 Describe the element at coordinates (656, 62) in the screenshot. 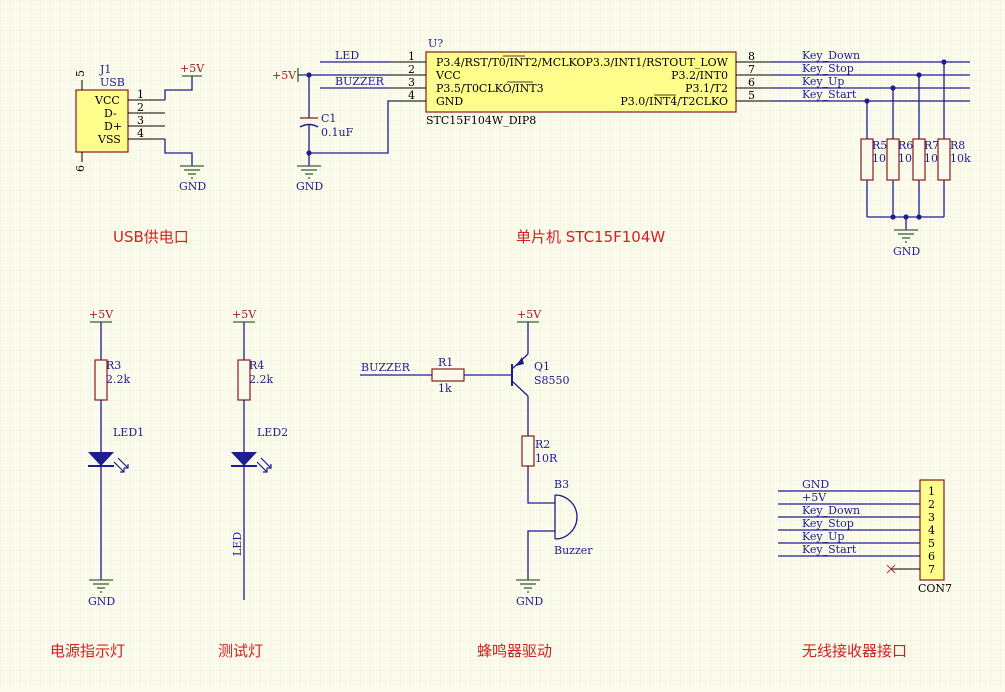

I see `u1-pin-8-name: P3.3/INT1/RSTOUT_LOW` at that location.